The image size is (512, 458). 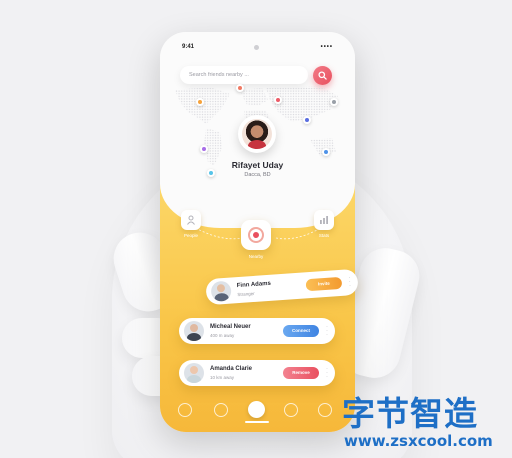 What do you see at coordinates (246, 294) in the screenshot?
I see `contact-status: Stranger` at bounding box center [246, 294].